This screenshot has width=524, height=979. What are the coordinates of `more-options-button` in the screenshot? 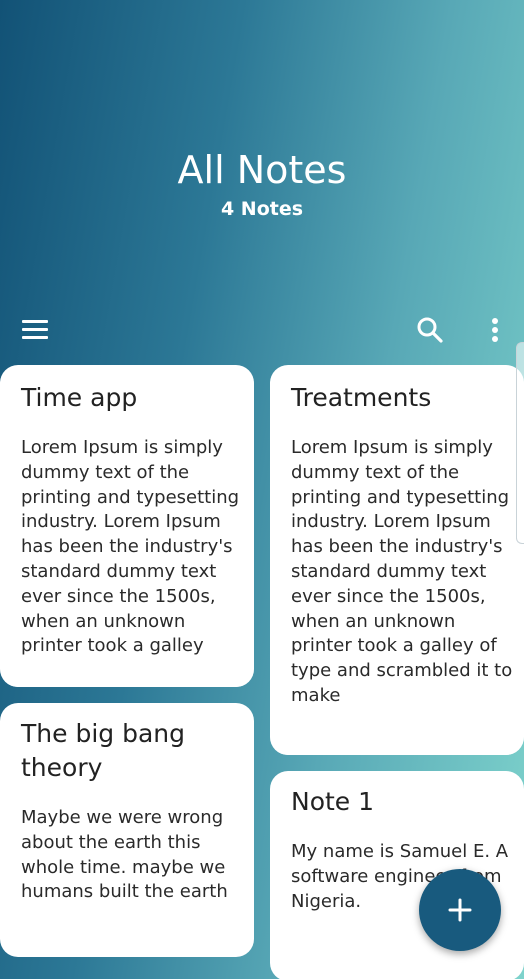 It's located at (495, 330).